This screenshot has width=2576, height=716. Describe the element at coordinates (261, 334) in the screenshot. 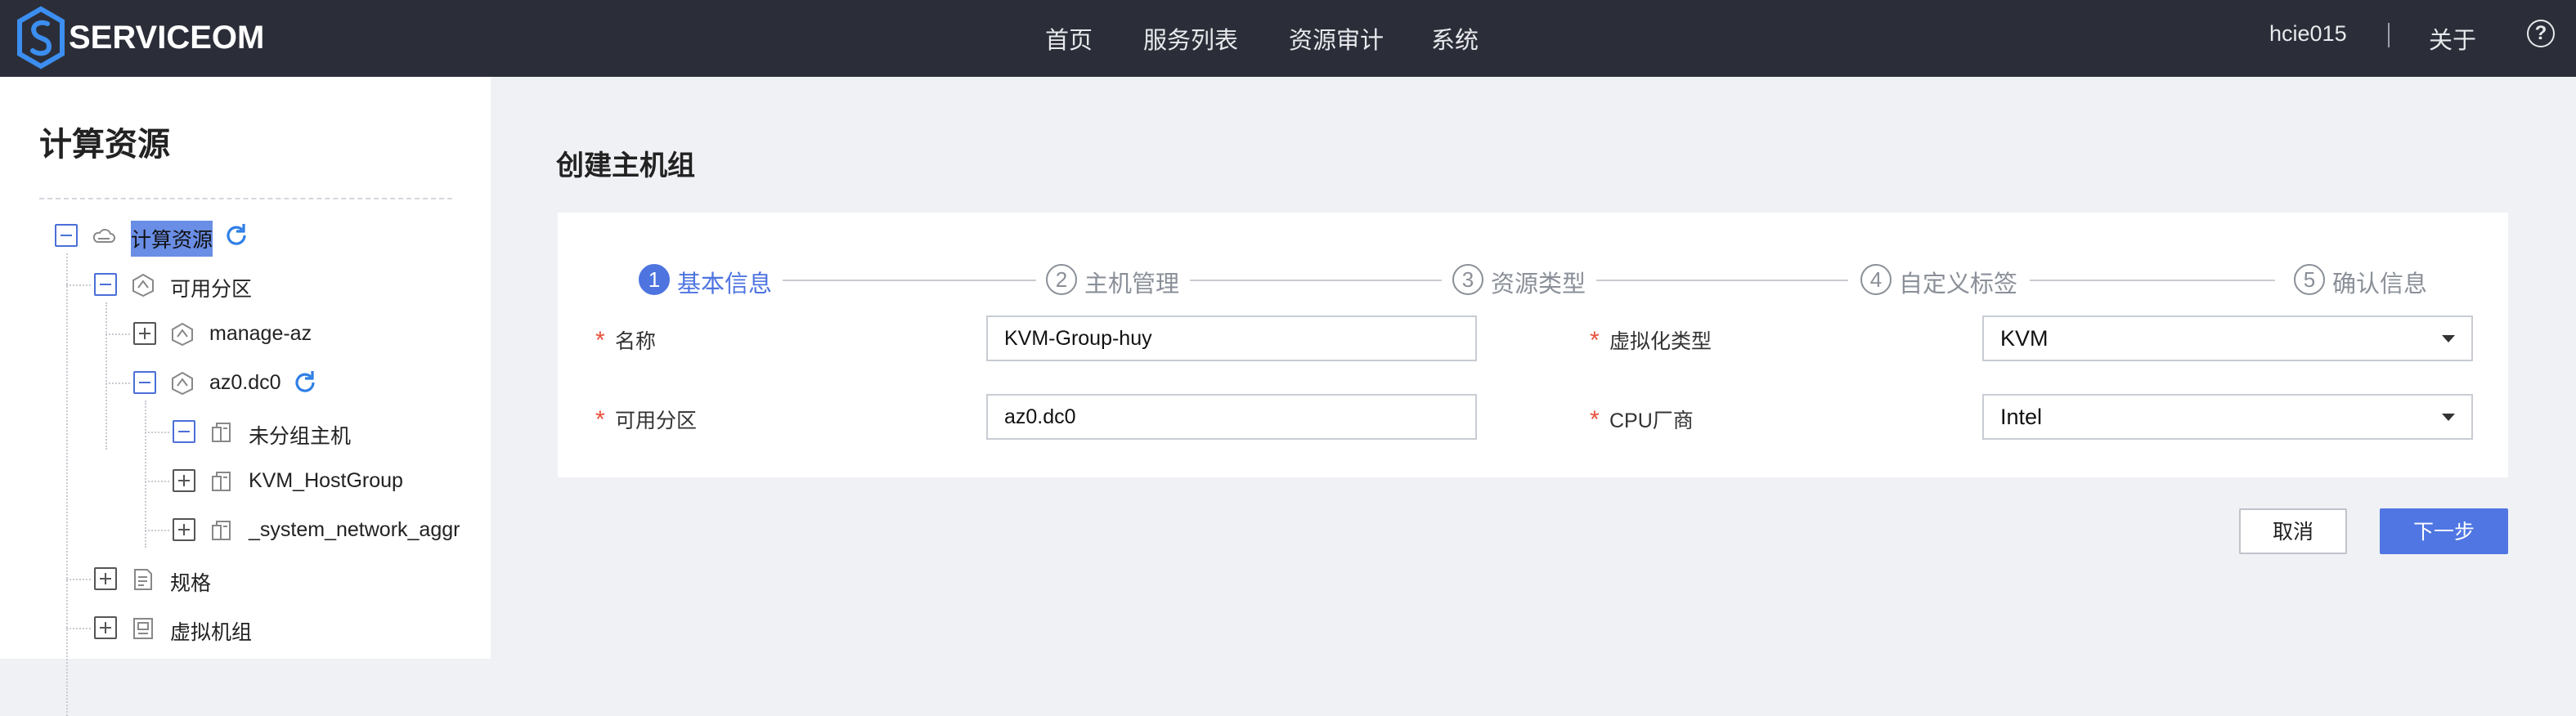

I see `tree-node-manage-az: manage-az` at that location.